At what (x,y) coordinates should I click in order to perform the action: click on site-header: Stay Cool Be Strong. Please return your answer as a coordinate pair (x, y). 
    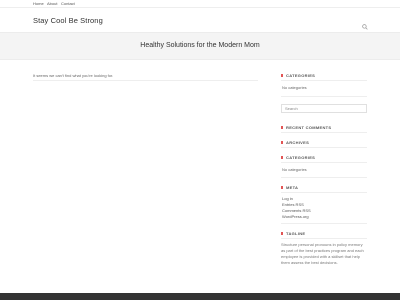
    Looking at the image, I should click on (200, 19).